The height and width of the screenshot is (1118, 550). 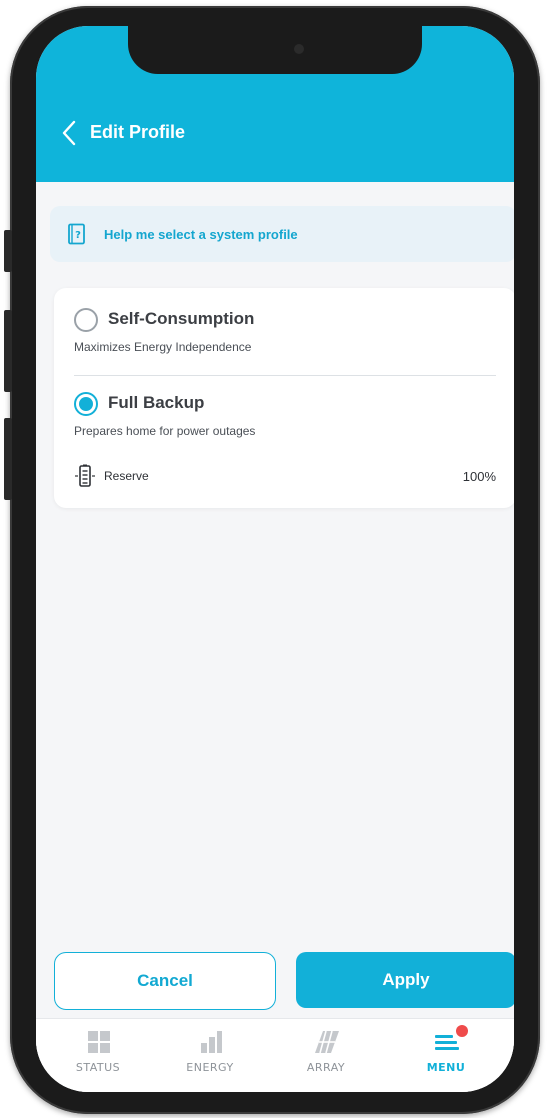 I want to click on profile-title: Self-Consumption, so click(x=181, y=318).